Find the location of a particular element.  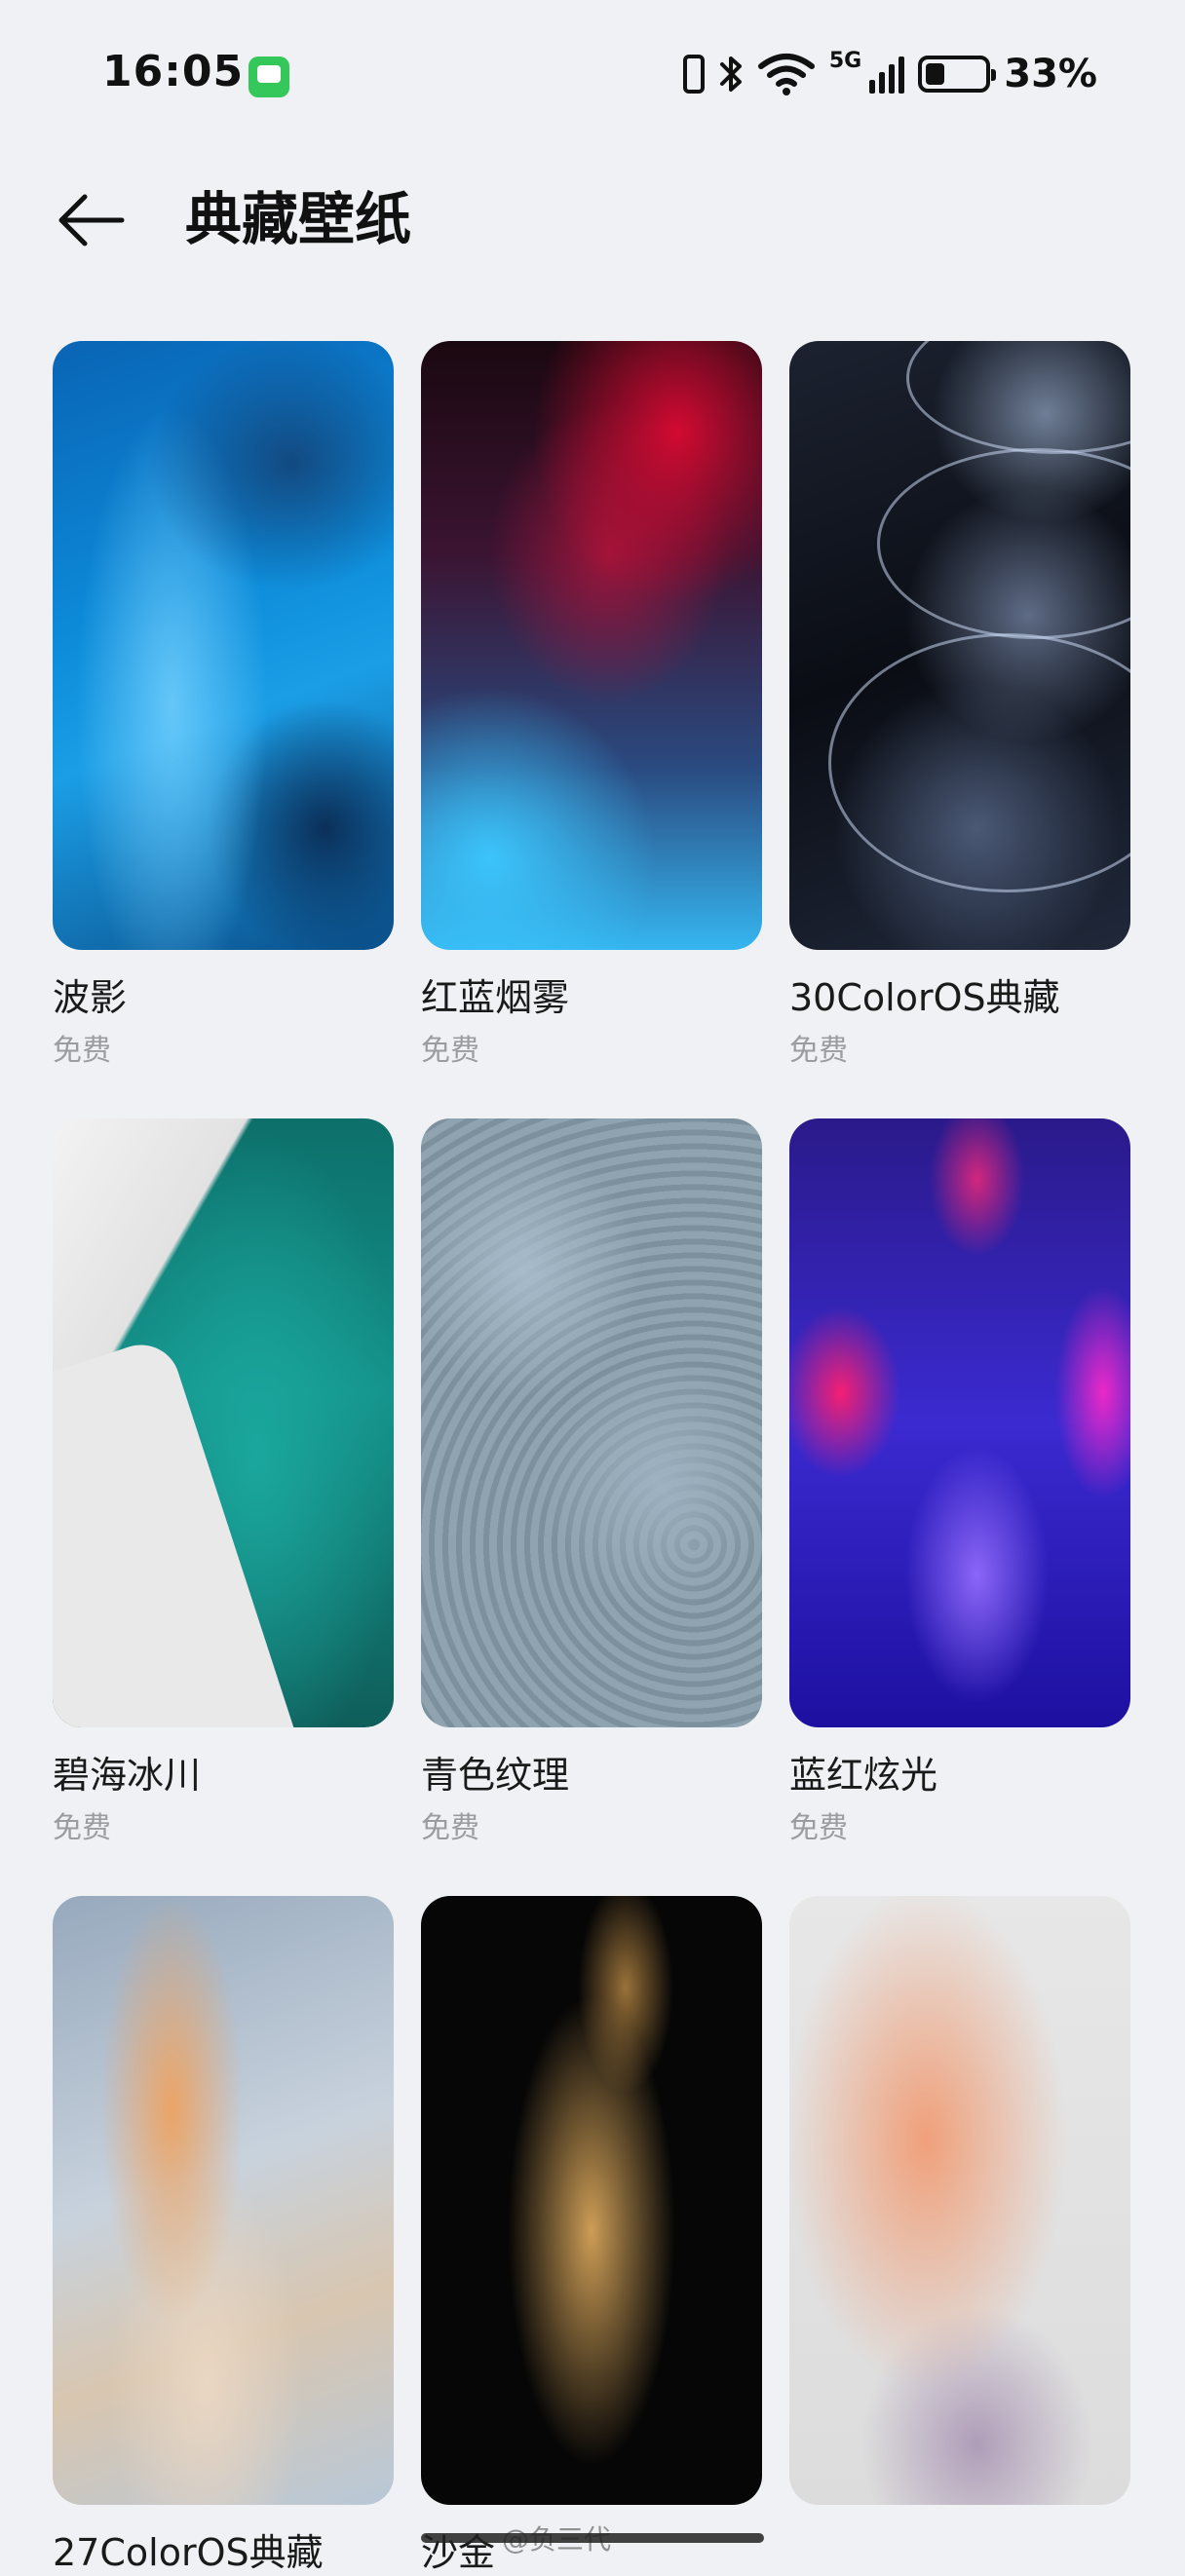

battery-fill is located at coordinates (936, 74).